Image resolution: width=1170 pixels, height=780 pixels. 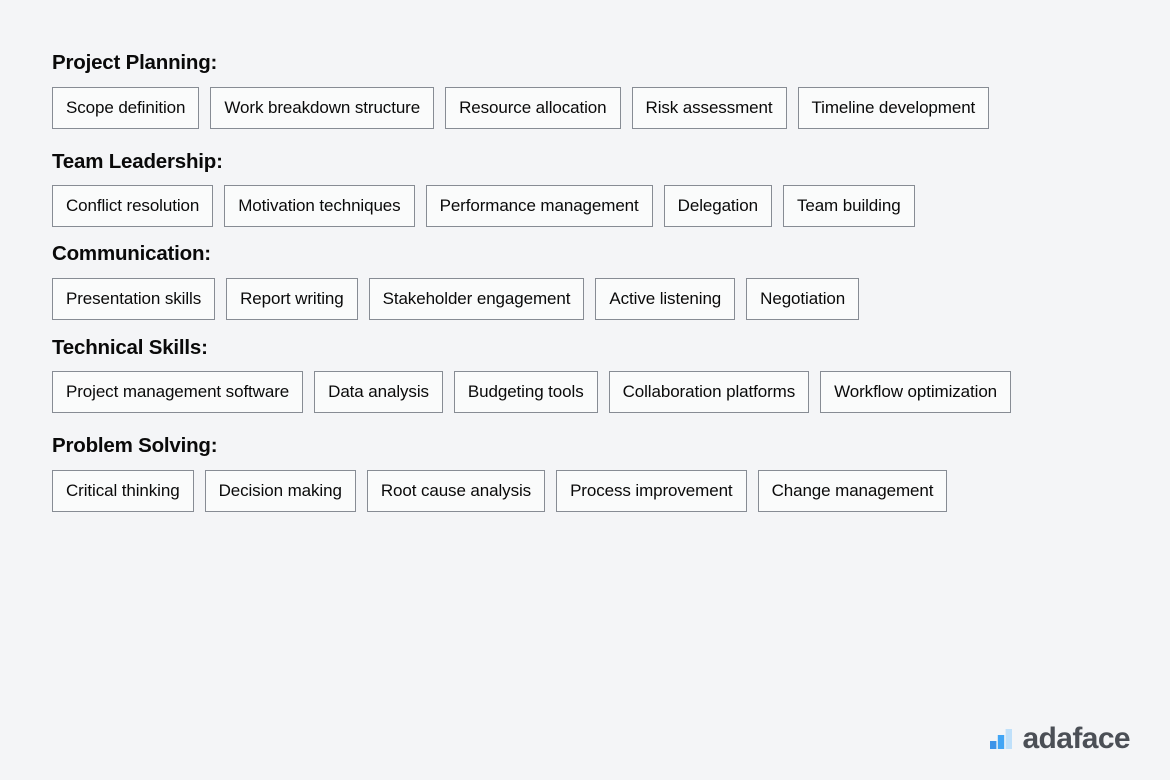 What do you see at coordinates (665, 298) in the screenshot?
I see `skill-tag: Active listening` at bounding box center [665, 298].